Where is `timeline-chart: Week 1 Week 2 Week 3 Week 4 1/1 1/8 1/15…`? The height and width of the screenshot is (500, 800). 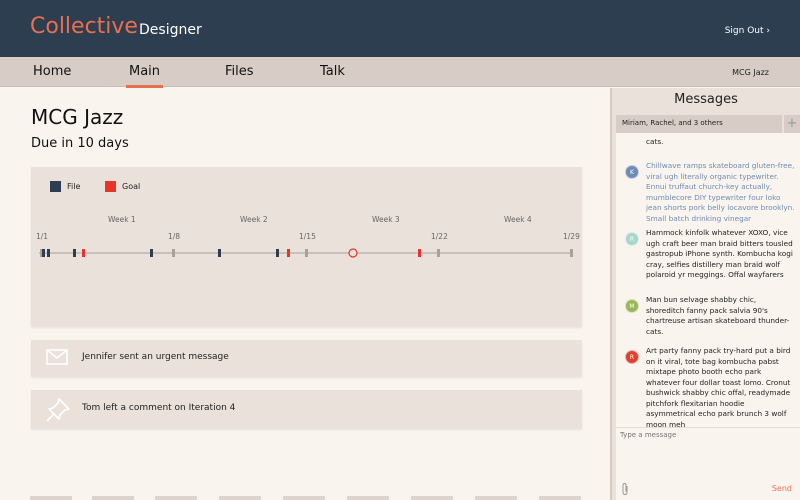 timeline-chart: Week 1 Week 2 Week 3 Week 4 1/1 1/8 1/15… is located at coordinates (308, 236).